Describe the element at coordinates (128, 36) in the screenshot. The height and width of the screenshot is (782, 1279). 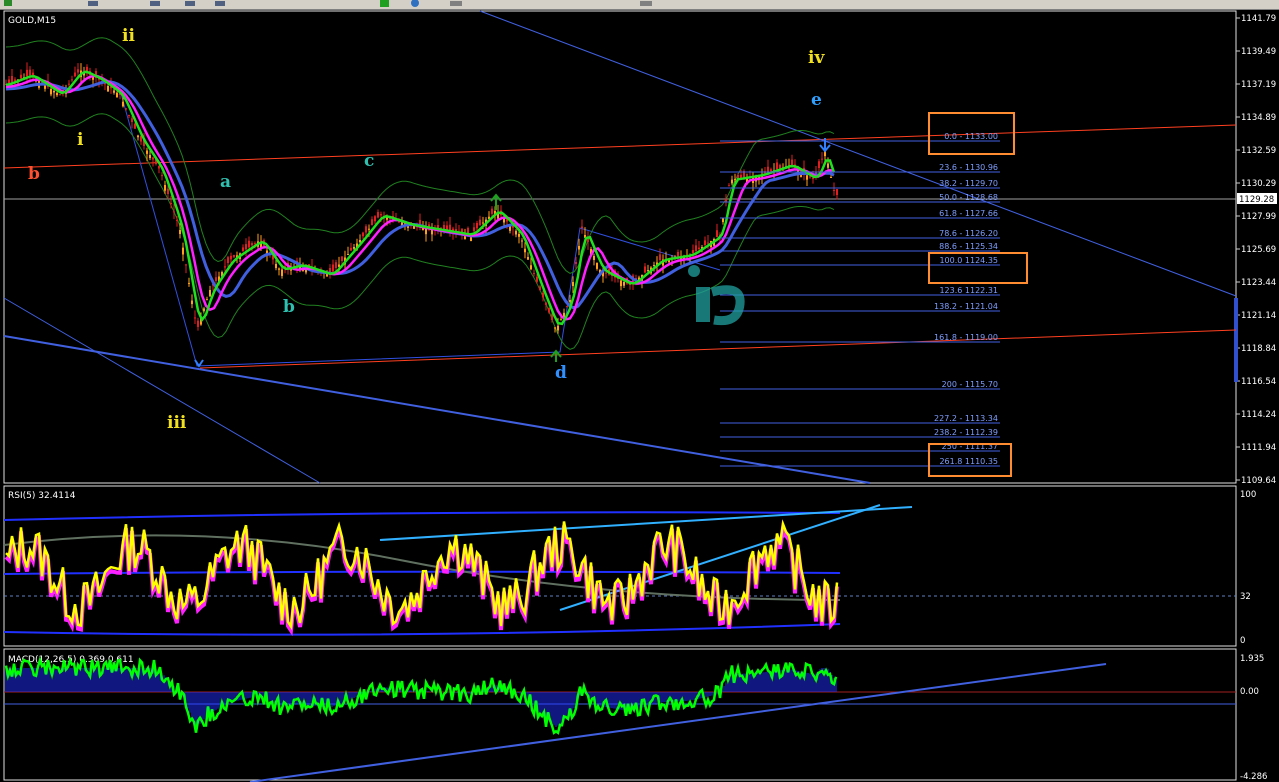
I see `wave-label-ii: ii` at that location.